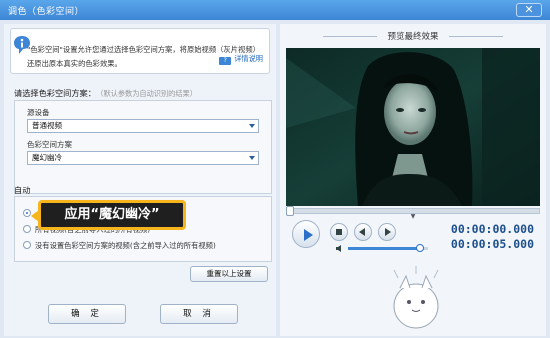 Image resolution: width=550 pixels, height=338 pixels. I want to click on total-time: 00:00:05.000, so click(492, 244).